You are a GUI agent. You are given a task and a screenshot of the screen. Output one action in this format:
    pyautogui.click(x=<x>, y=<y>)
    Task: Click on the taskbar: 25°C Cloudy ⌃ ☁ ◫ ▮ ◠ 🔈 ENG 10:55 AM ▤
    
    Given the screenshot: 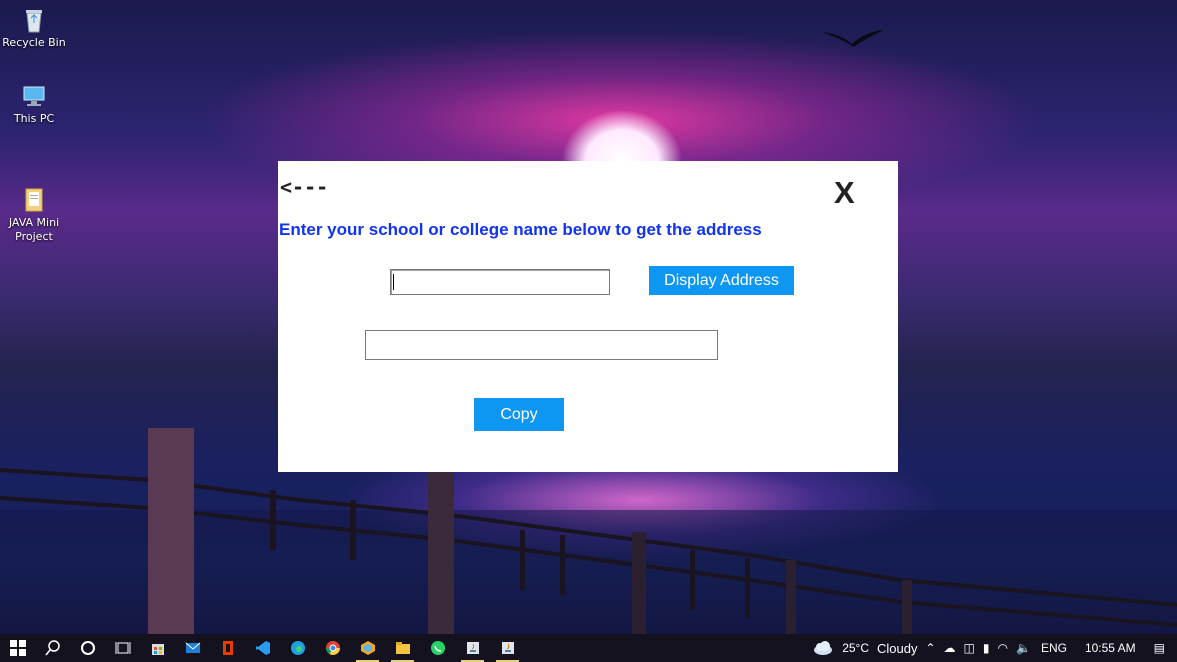 What is the action you would take?
    pyautogui.click(x=588, y=648)
    